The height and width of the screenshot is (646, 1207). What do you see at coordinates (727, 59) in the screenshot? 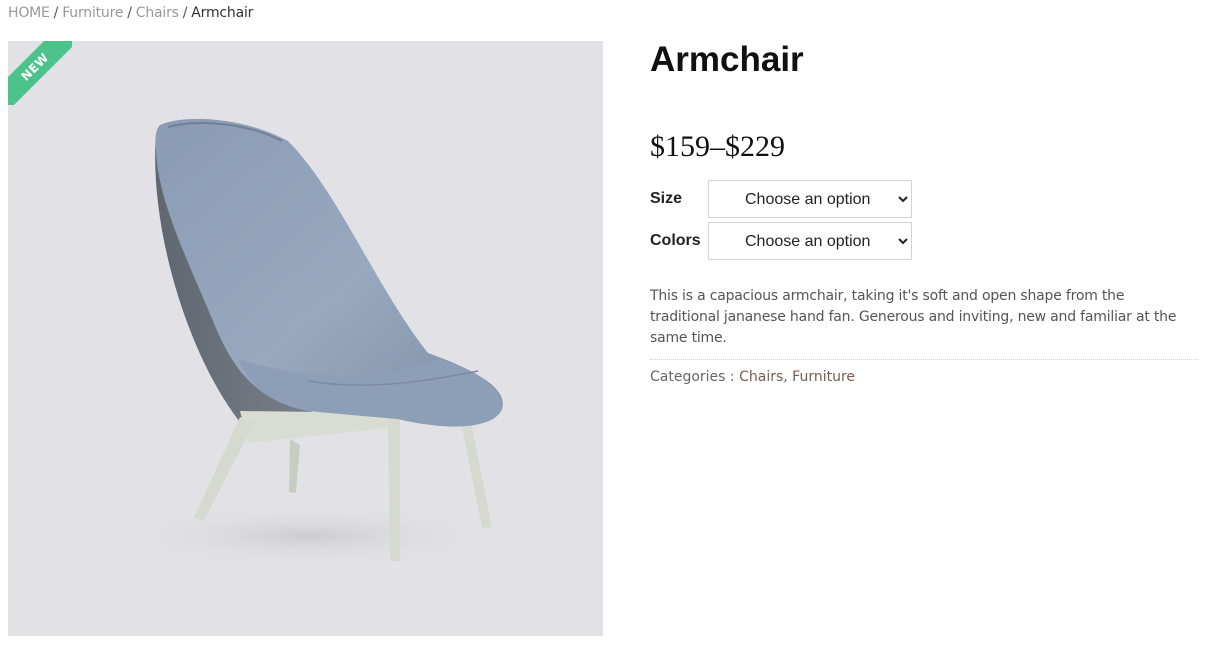
I see `product-title: Armchair` at bounding box center [727, 59].